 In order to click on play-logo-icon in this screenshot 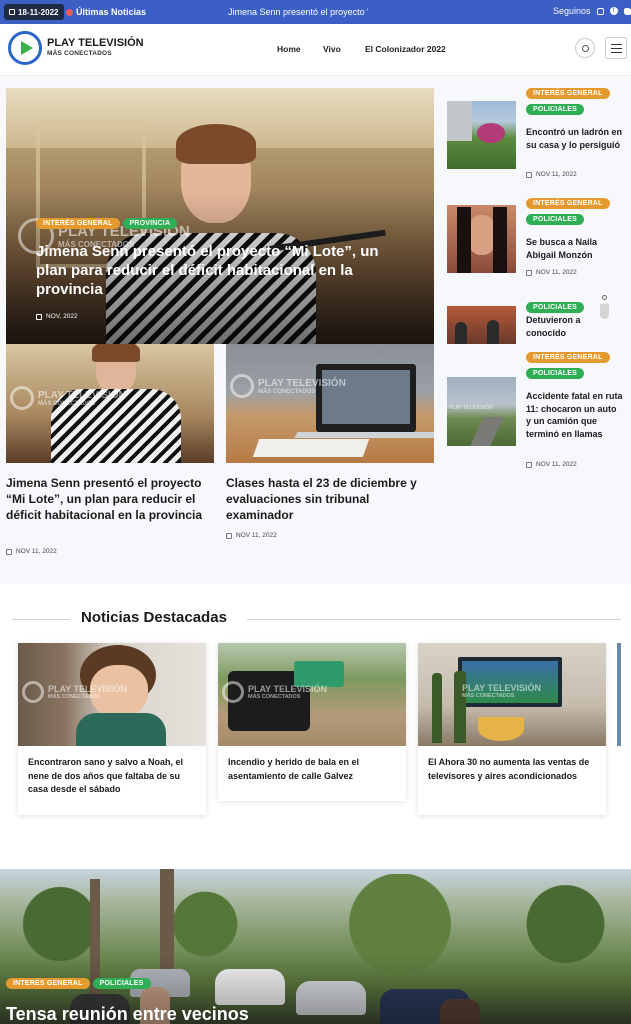, I will do `click(25, 48)`.